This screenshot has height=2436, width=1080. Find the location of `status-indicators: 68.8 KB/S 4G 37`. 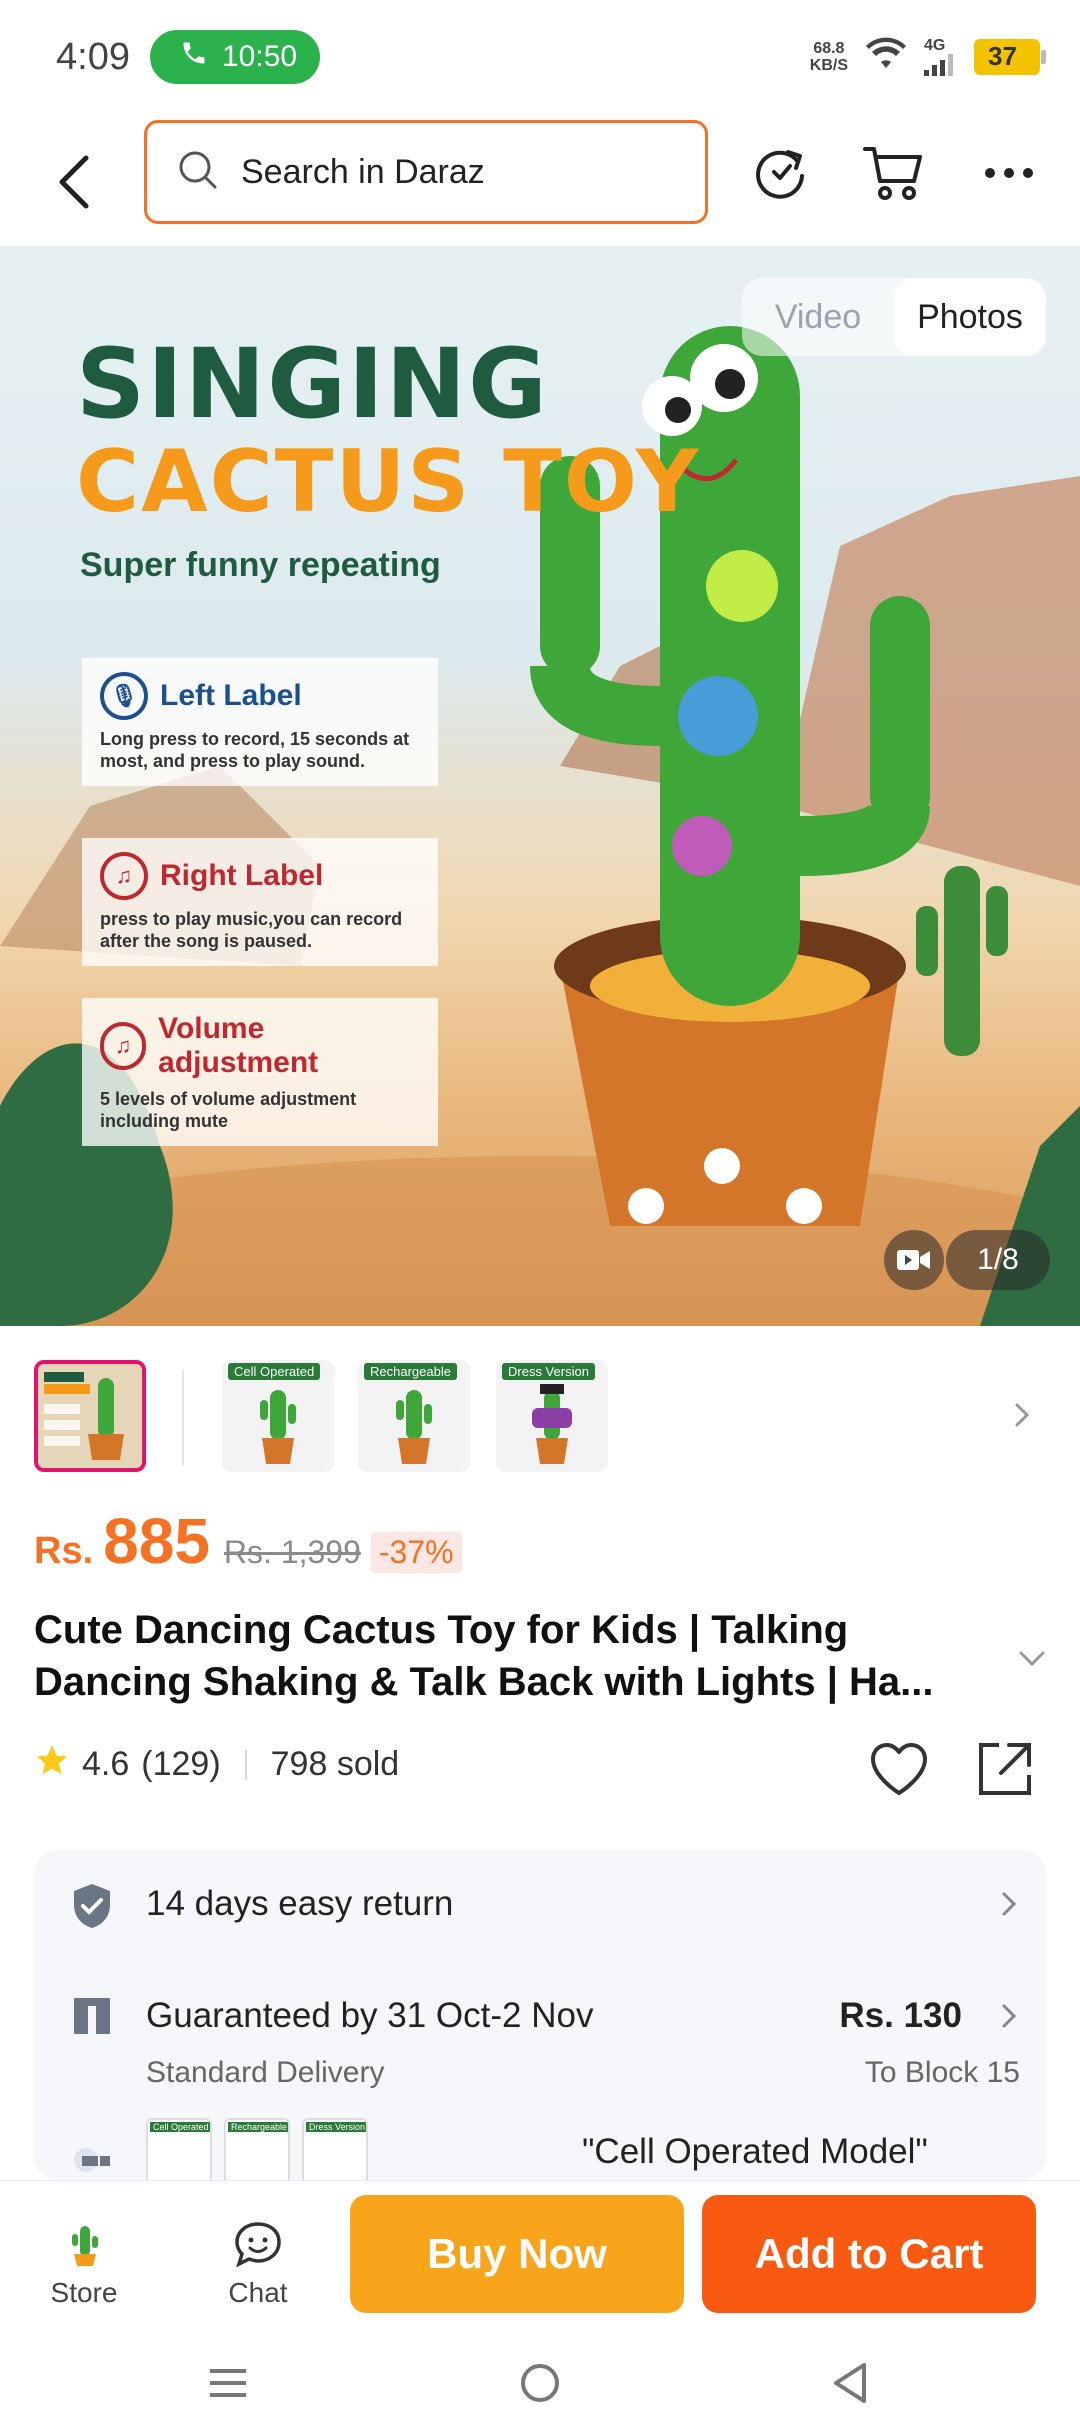

status-indicators: 68.8 KB/S 4G 37 is located at coordinates (927, 56).